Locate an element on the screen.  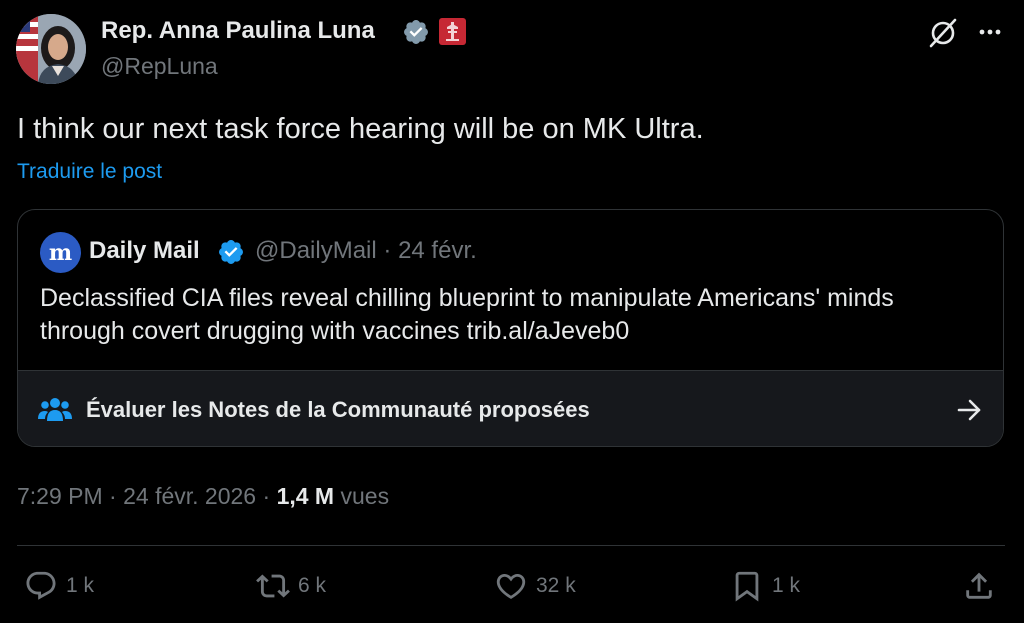
translate-post-link: Traduire le post is located at coordinates (89, 172).